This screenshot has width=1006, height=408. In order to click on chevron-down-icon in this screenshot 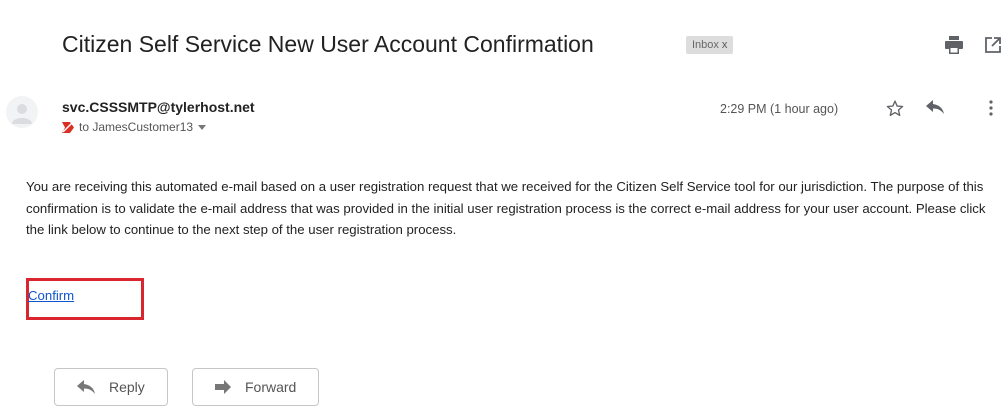, I will do `click(202, 127)`.